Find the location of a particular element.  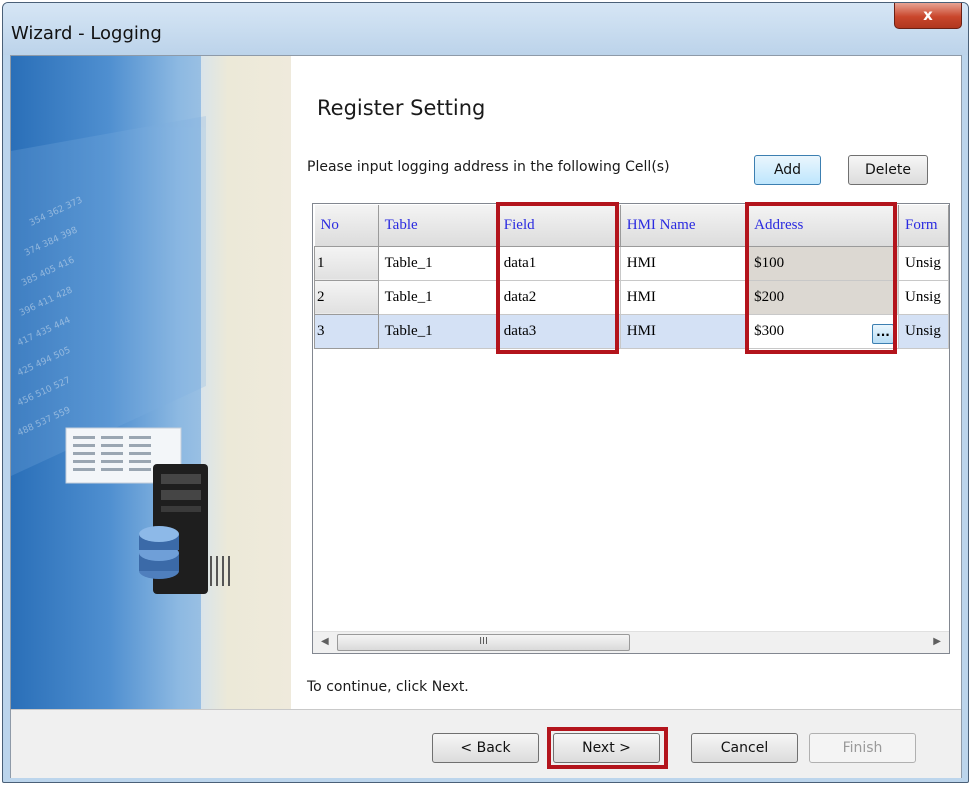

continue-hint: To continue, click Next. is located at coordinates (388, 687).